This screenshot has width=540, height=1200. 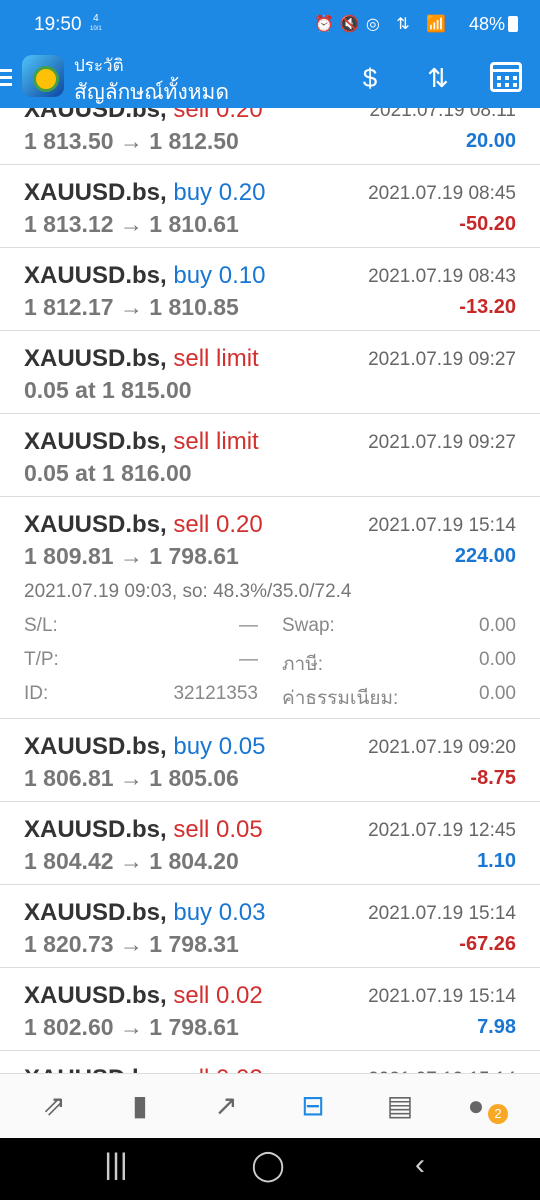 What do you see at coordinates (420, 1165) in the screenshot?
I see `back-icon: ‹` at bounding box center [420, 1165].